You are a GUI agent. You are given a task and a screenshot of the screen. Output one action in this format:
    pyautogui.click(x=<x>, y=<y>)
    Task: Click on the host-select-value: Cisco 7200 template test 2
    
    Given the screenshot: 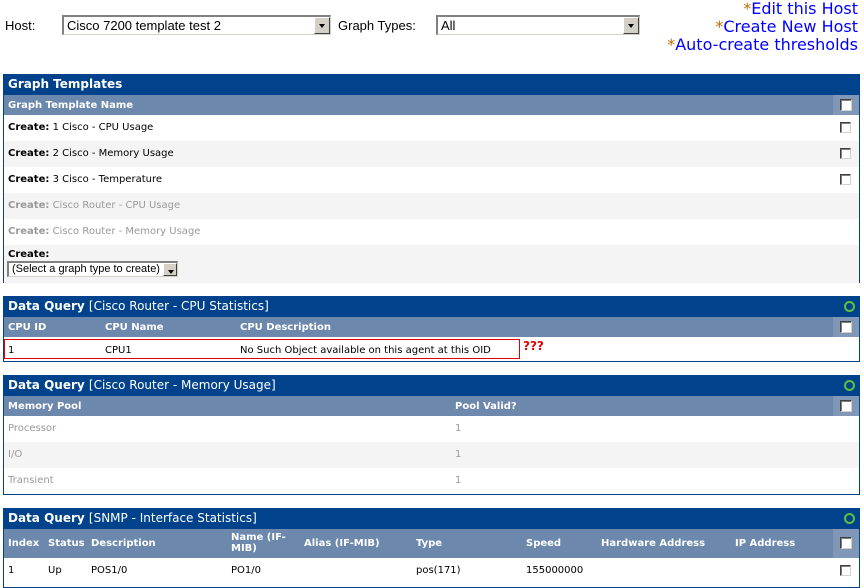 What is the action you would take?
    pyautogui.click(x=144, y=25)
    